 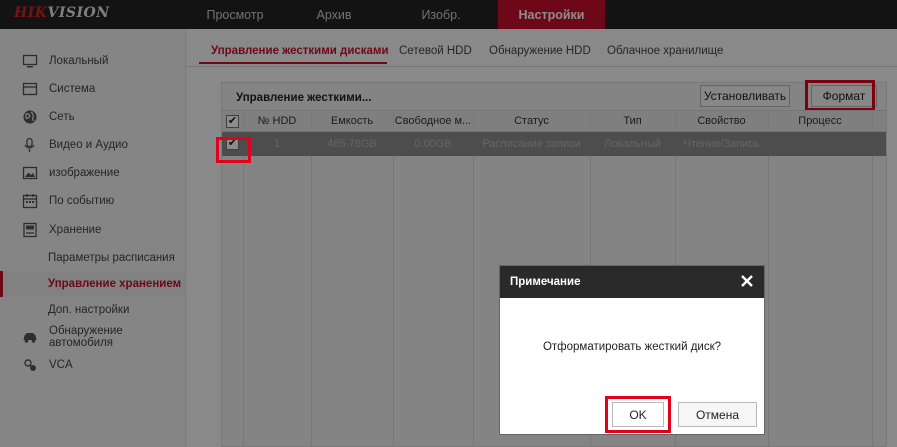 What do you see at coordinates (717, 414) in the screenshot?
I see `cancel-button: Отмена` at bounding box center [717, 414].